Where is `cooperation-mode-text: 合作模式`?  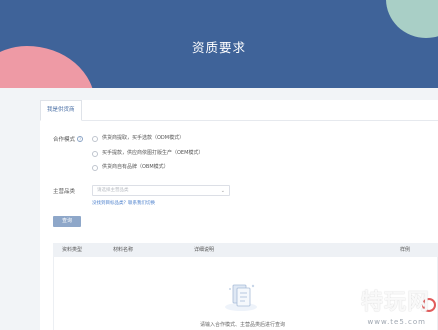
cooperation-mode-text: 合作模式 is located at coordinates (64, 140).